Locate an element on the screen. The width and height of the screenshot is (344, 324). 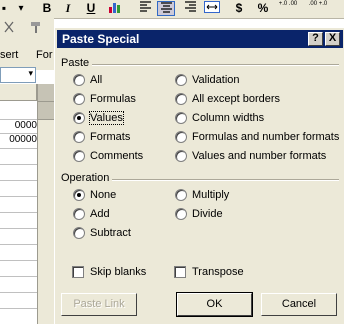
paste-group-line is located at coordinates (200, 65).